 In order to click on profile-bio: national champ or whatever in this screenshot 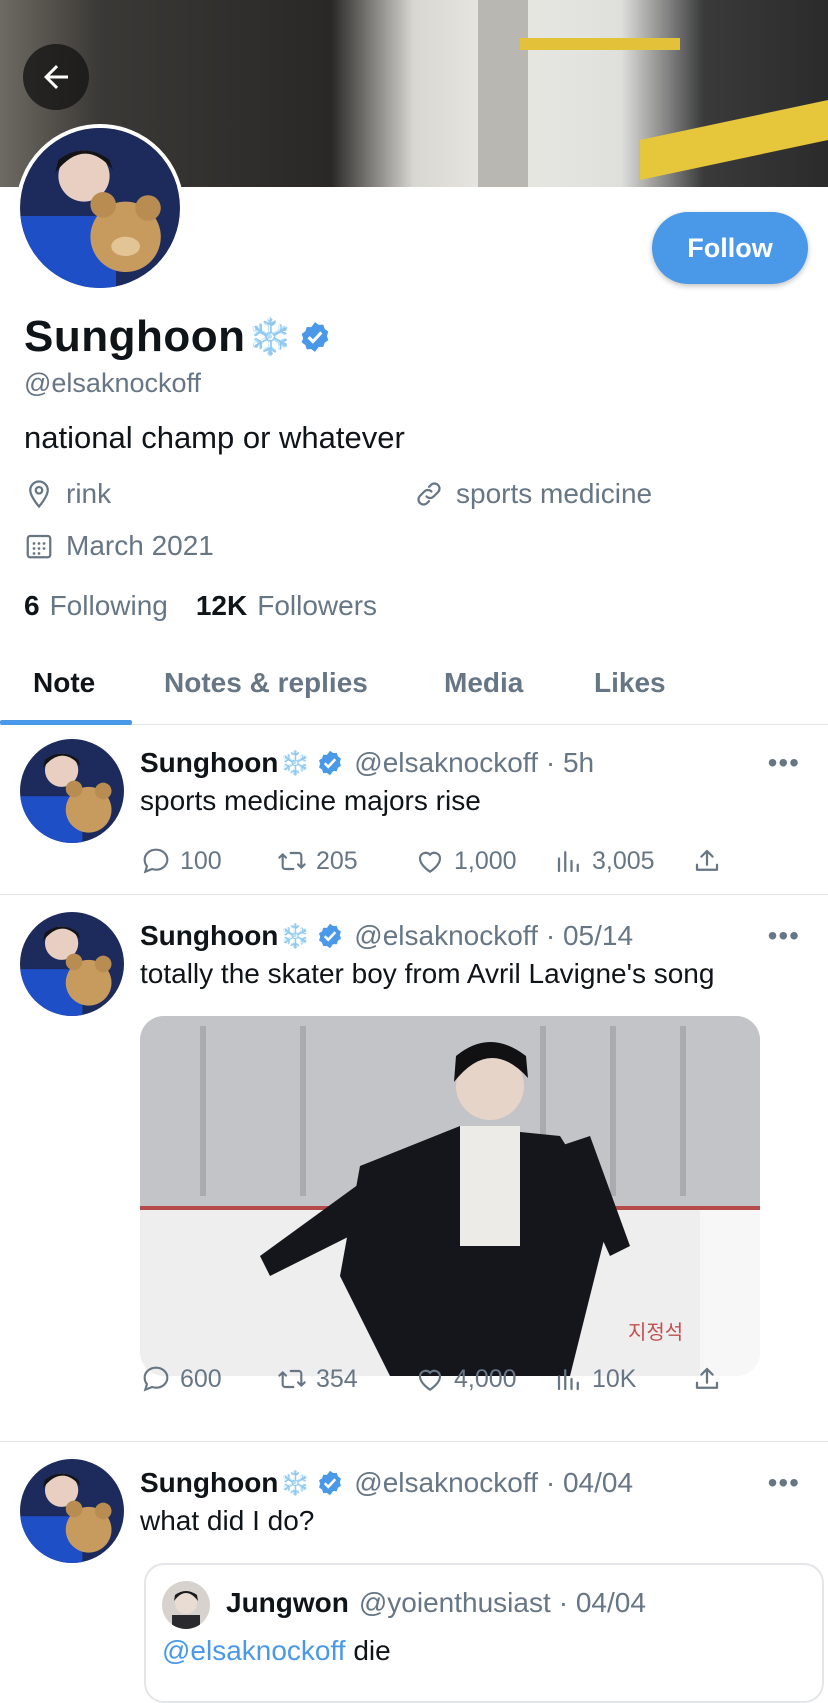, I will do `click(214, 437)`.